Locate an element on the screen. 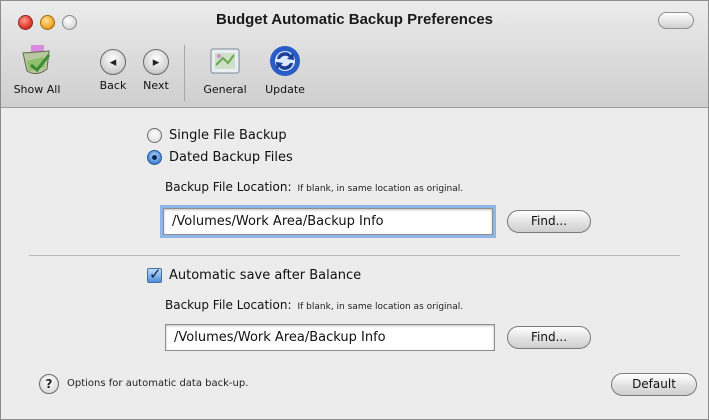 This screenshot has height=420, width=709. back-button: ◂ Back is located at coordinates (113, 67).